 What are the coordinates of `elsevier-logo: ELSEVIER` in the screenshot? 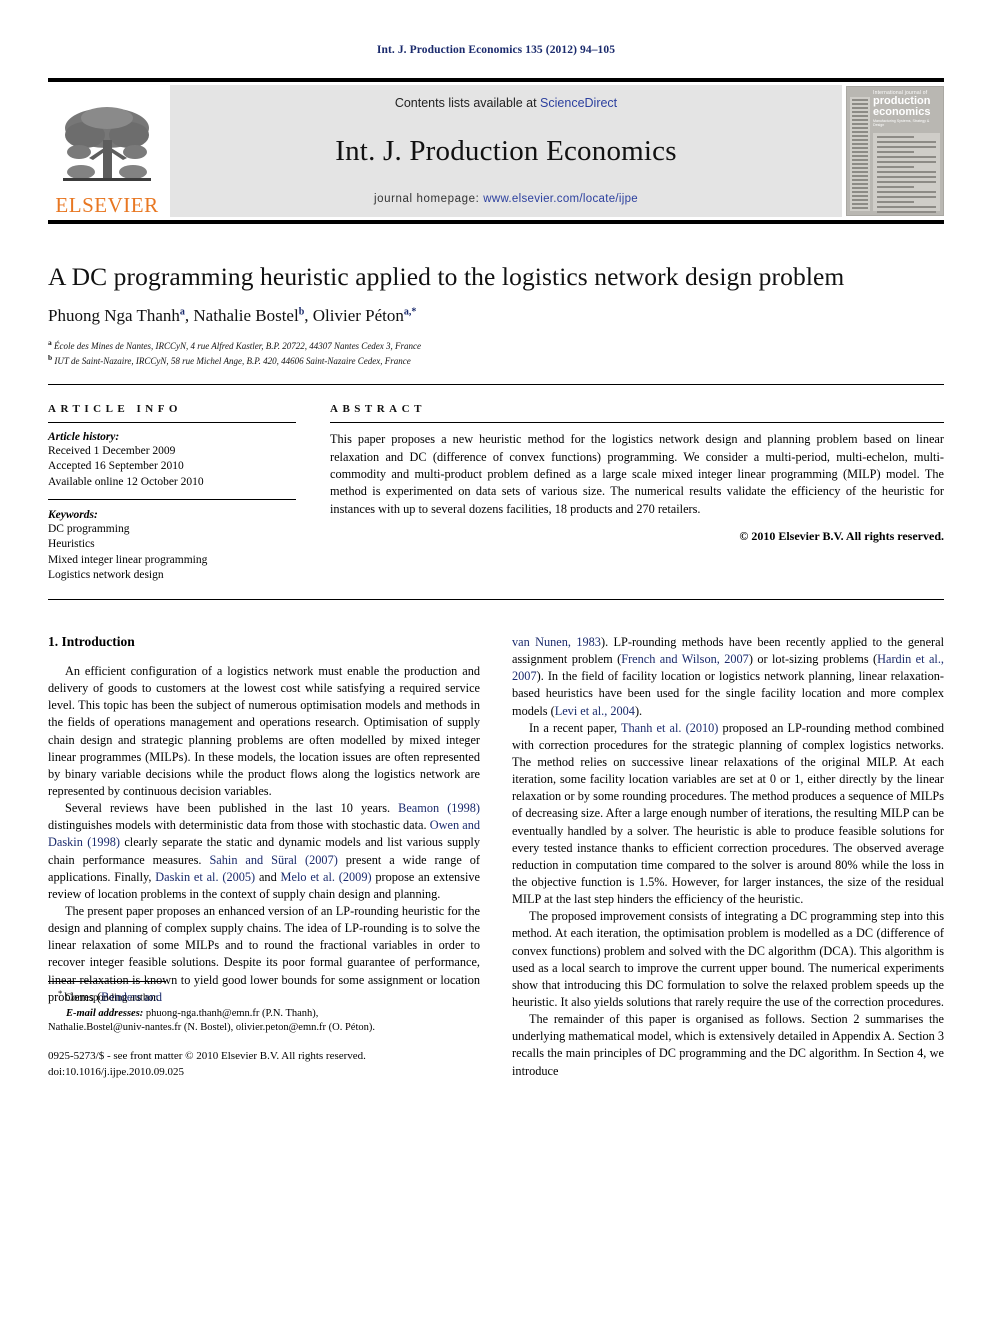 It's located at (107, 151).